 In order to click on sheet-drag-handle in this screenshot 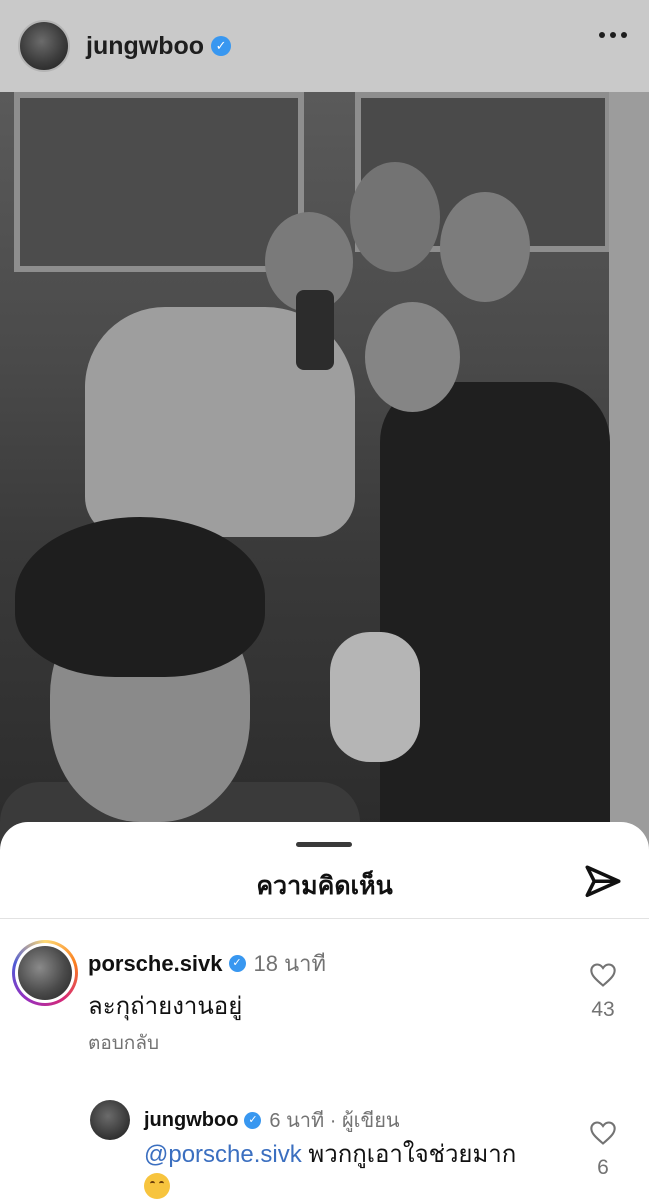, I will do `click(324, 844)`.